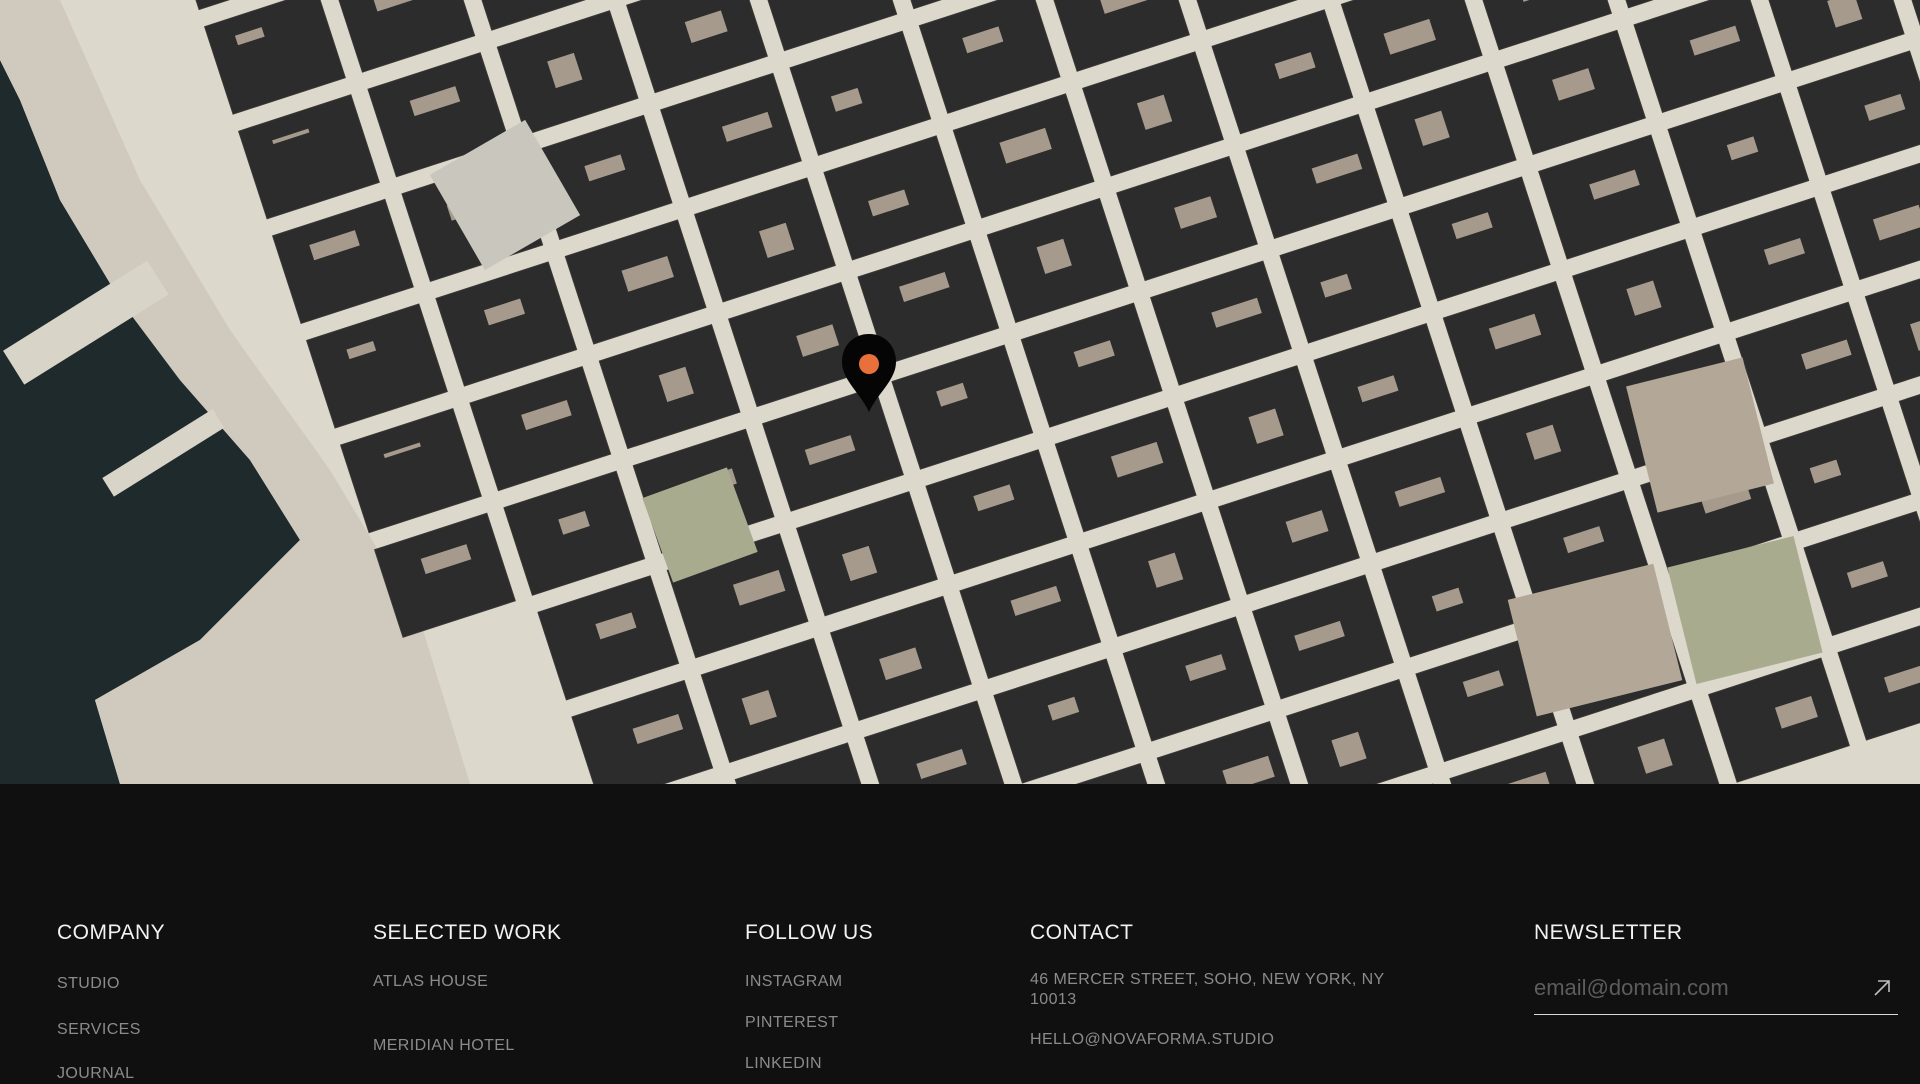 This screenshot has height=1084, width=1920. What do you see at coordinates (1694, 988) in the screenshot?
I see `newsletter-email-input` at bounding box center [1694, 988].